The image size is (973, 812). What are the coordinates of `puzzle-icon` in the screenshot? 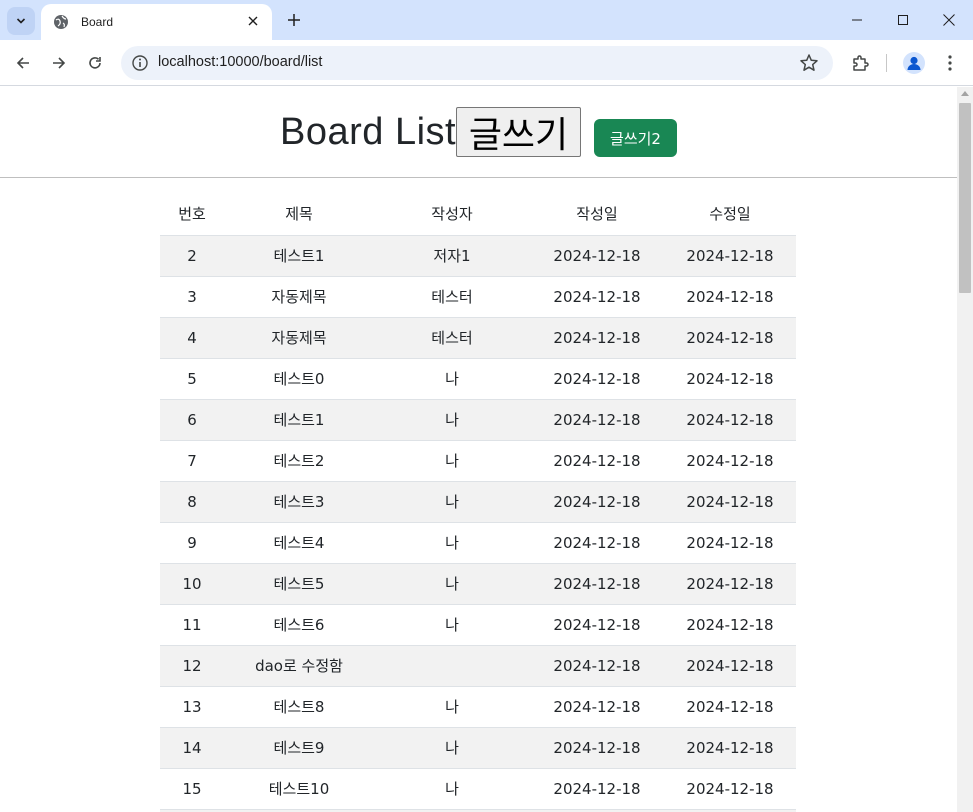 It's located at (861, 63).